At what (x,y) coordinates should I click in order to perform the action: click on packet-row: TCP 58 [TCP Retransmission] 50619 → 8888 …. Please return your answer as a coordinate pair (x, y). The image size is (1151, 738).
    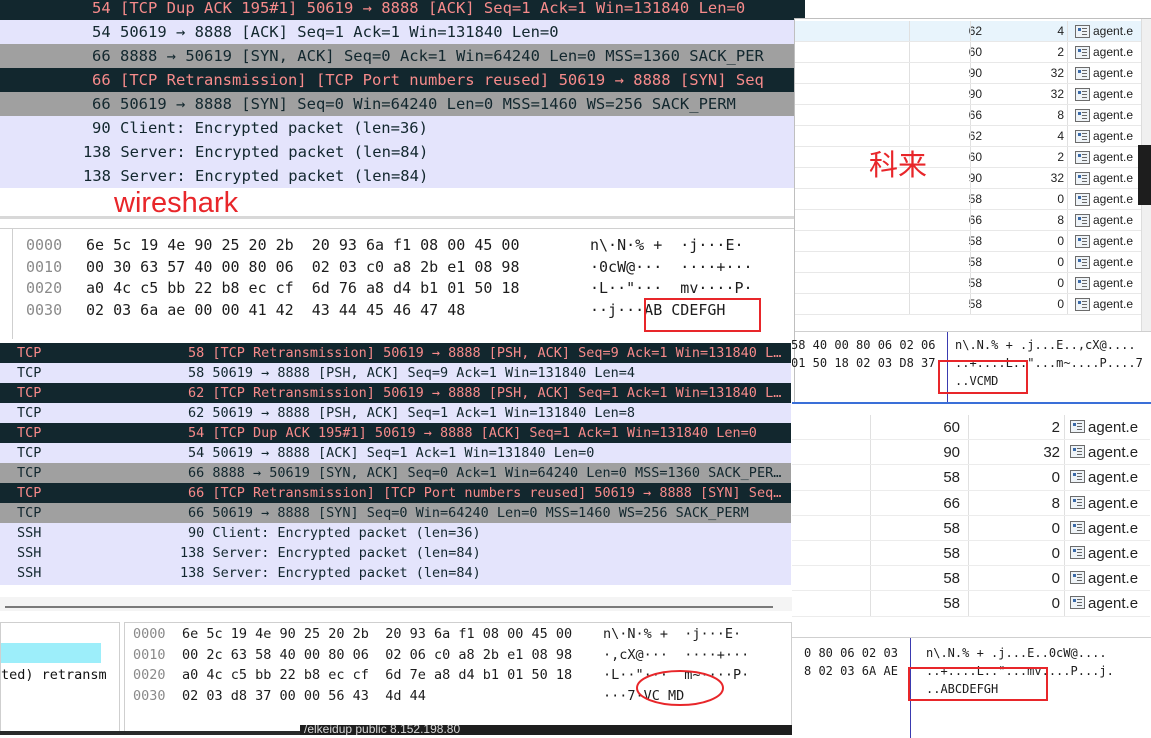
    Looking at the image, I should click on (395, 353).